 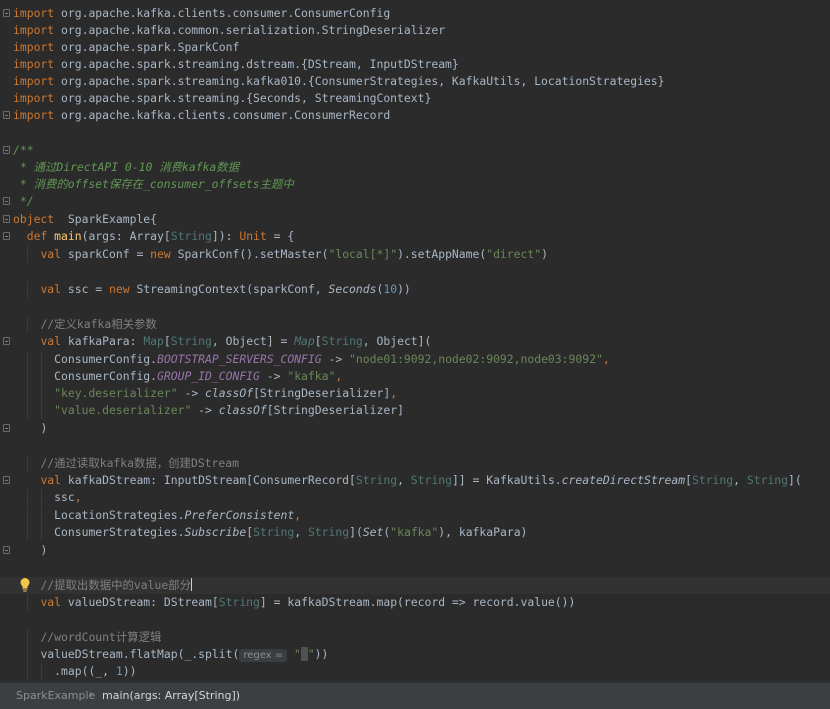 What do you see at coordinates (106, 219) in the screenshot?
I see `code-text: SparkExample{` at bounding box center [106, 219].